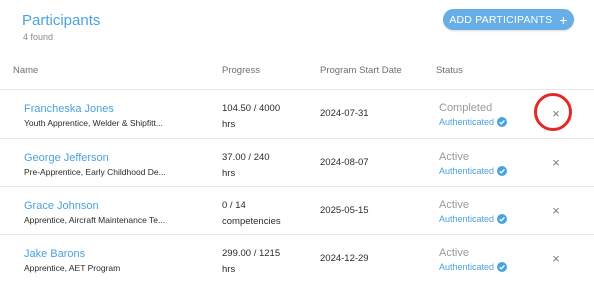  What do you see at coordinates (69, 109) in the screenshot?
I see `participant-name-link: Francheska Jones` at bounding box center [69, 109].